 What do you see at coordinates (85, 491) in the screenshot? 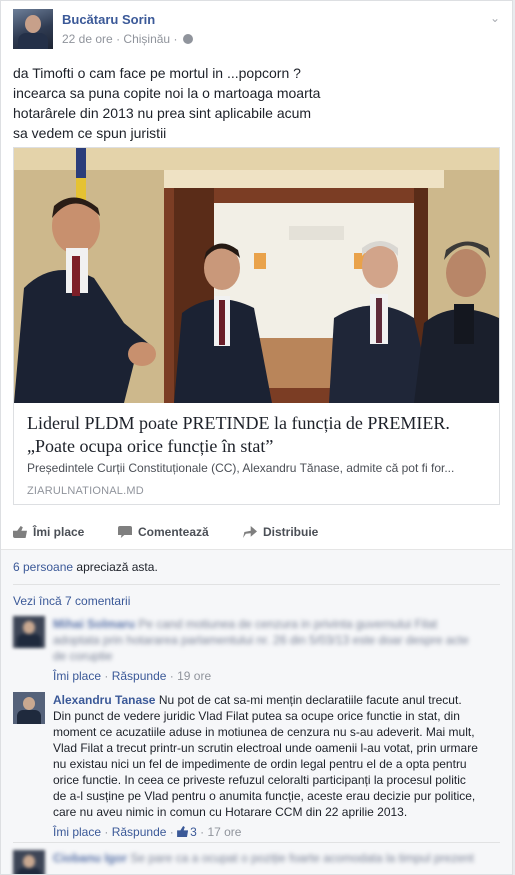
I see `link-domain: ZIARULNATIONAL.MD` at bounding box center [85, 491].